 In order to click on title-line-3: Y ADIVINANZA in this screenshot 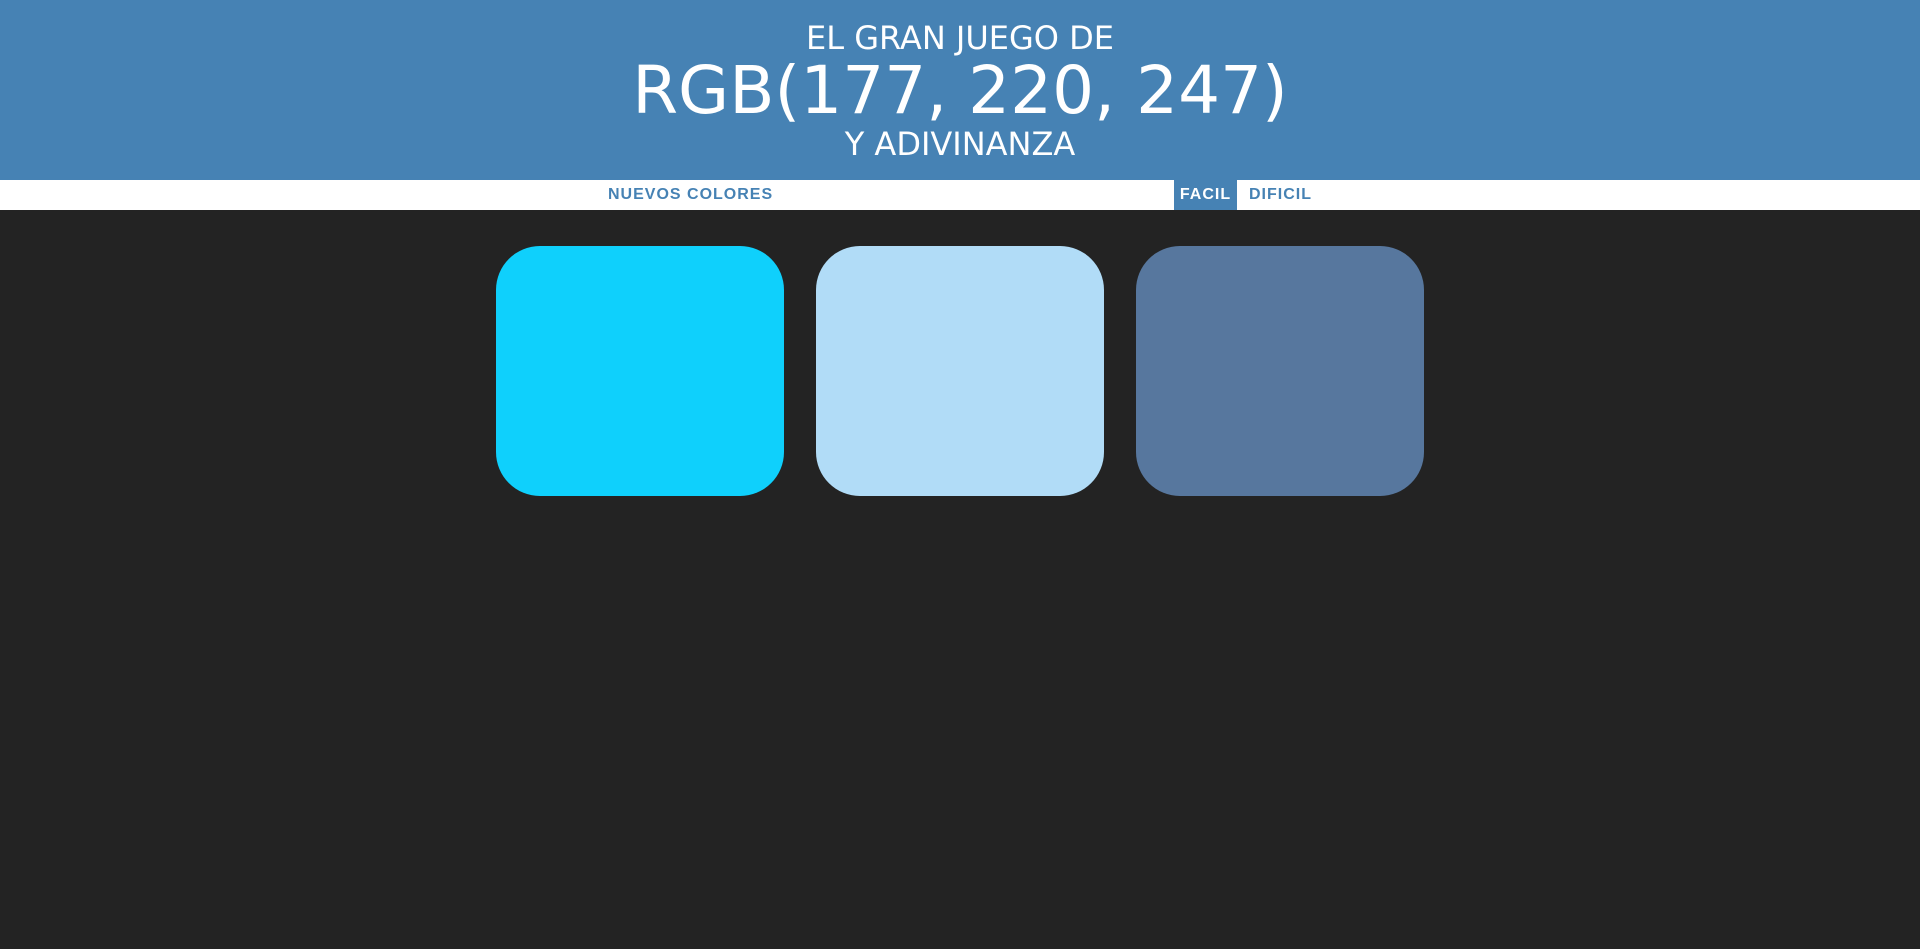, I will do `click(960, 144)`.